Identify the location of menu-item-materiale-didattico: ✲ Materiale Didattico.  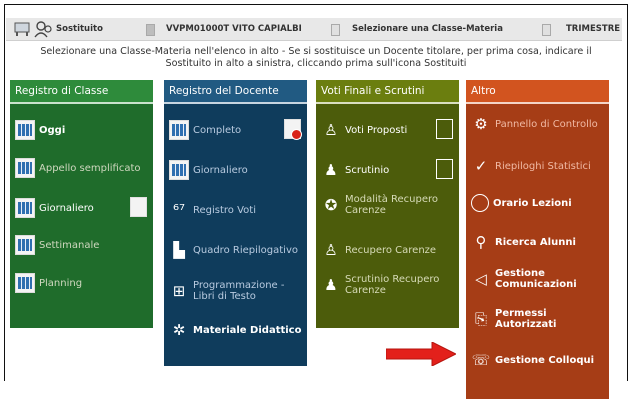
(236, 330).